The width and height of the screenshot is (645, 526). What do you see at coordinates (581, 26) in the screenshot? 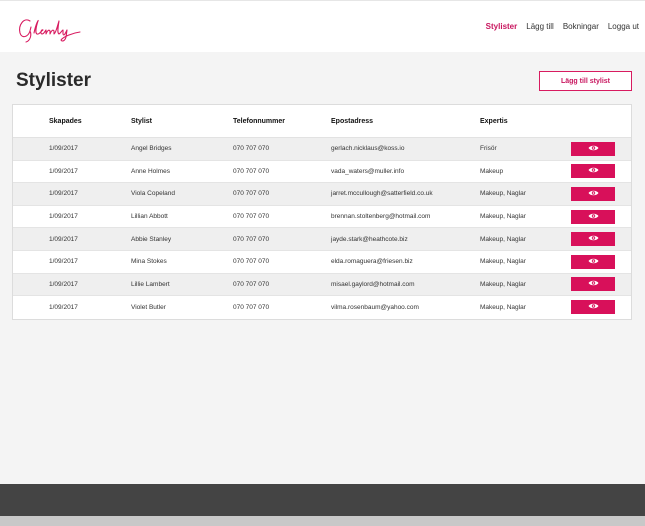
I see `nav-bokningar: Bokningar` at bounding box center [581, 26].